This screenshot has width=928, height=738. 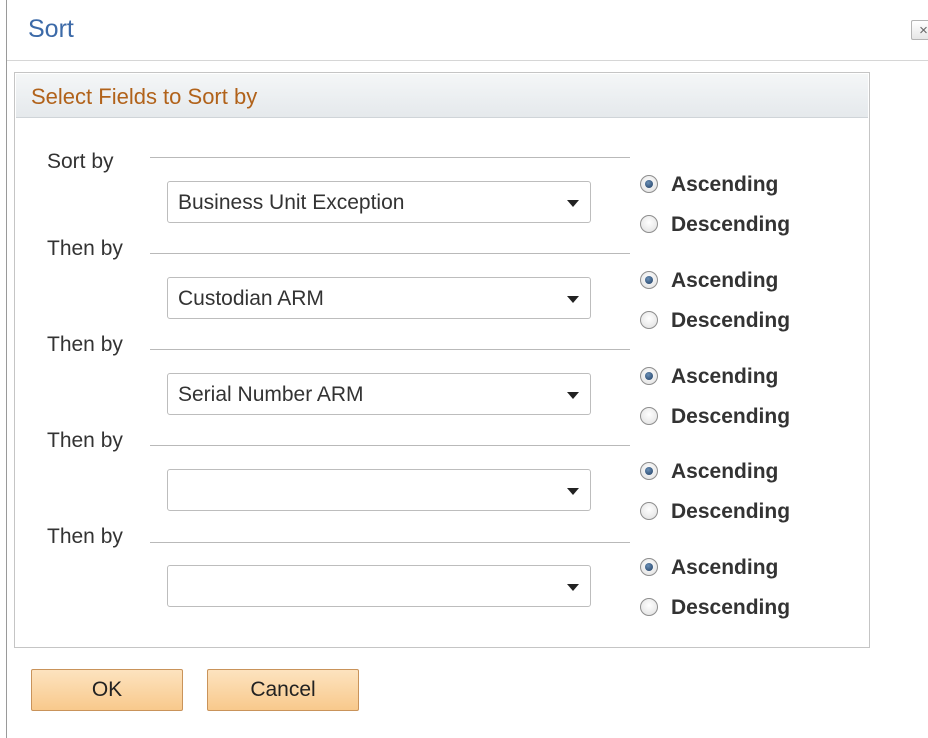 What do you see at coordinates (467, 30) in the screenshot?
I see `dialog-titlebar: Sort ×` at bounding box center [467, 30].